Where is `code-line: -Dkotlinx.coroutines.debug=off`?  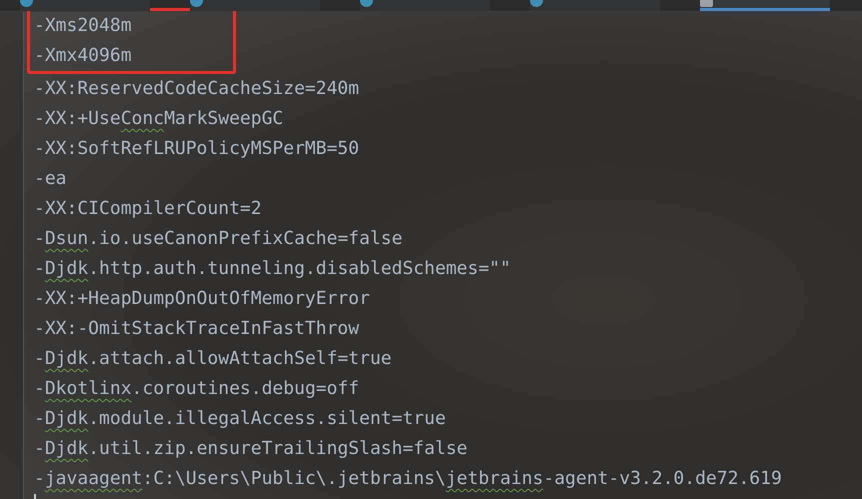
code-line: -Dkotlinx.coroutines.debug=off is located at coordinates (196, 389).